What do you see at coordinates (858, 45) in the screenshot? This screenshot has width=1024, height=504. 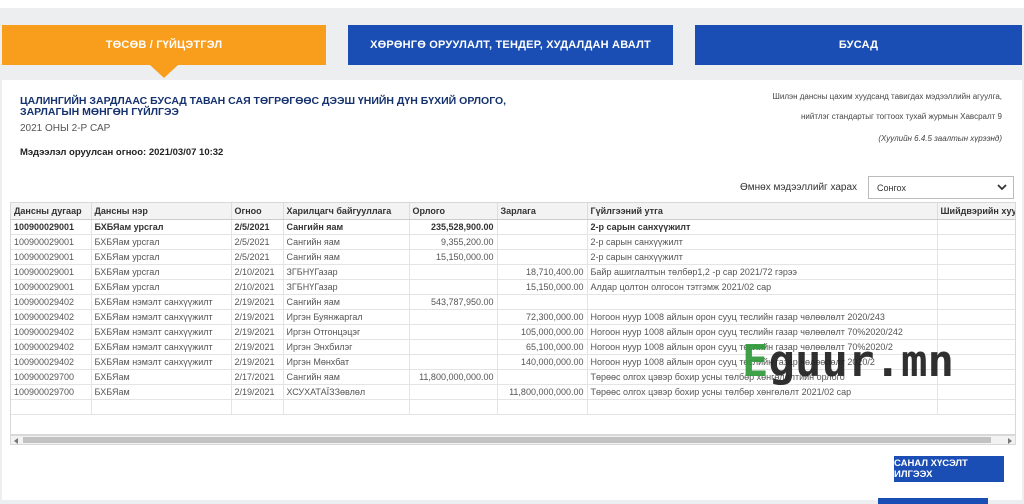 I see `tab-other: БУСАД` at bounding box center [858, 45].